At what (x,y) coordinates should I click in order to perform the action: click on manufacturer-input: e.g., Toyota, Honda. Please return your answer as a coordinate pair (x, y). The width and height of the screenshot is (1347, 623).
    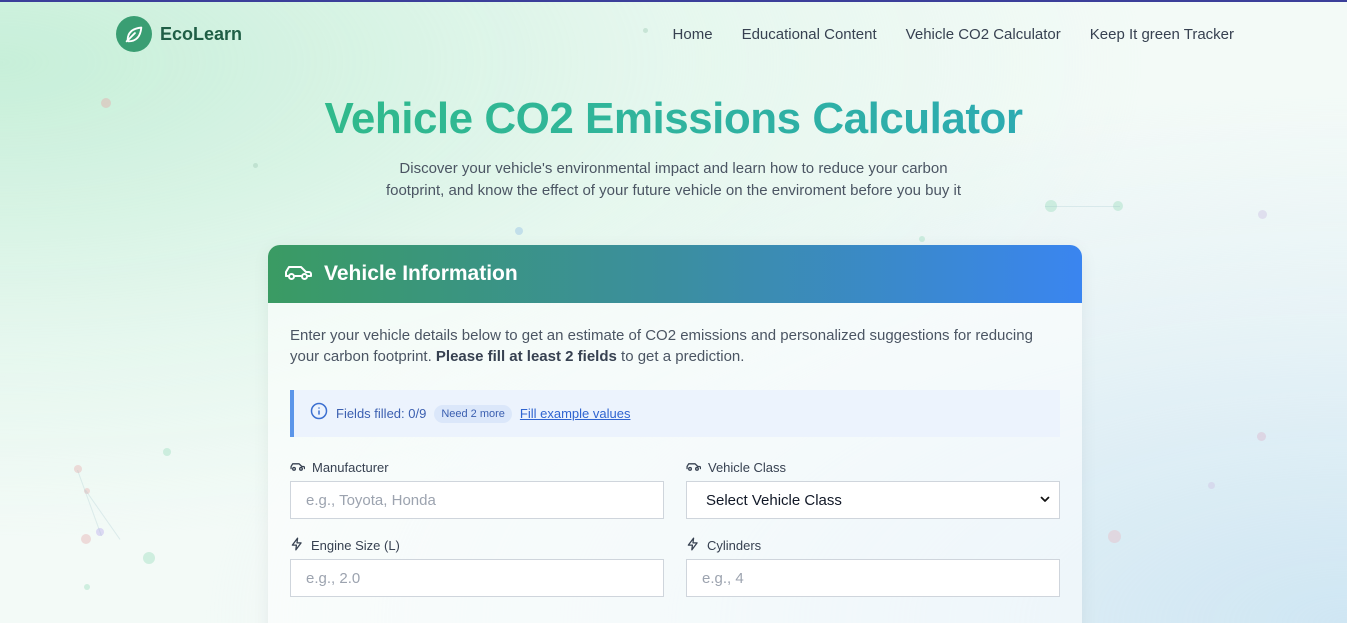
    Looking at the image, I should click on (477, 500).